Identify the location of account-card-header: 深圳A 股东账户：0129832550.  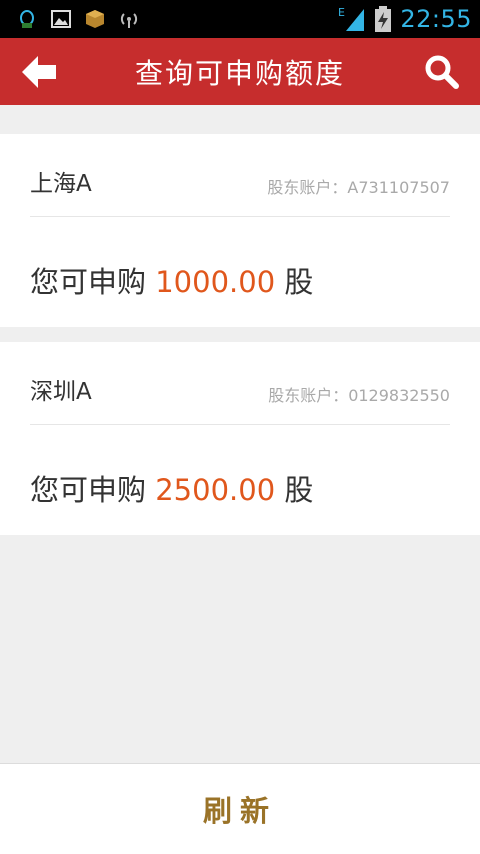
(240, 383).